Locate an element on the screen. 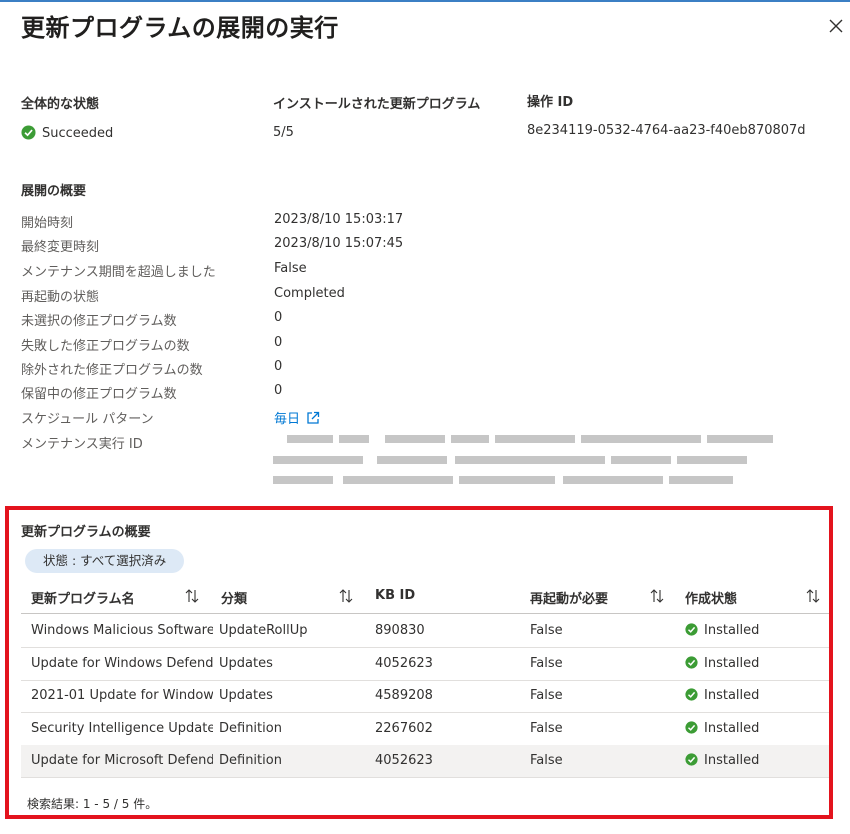 The image size is (850, 834). redacted-maintenance-run-id is located at coordinates (523, 459).